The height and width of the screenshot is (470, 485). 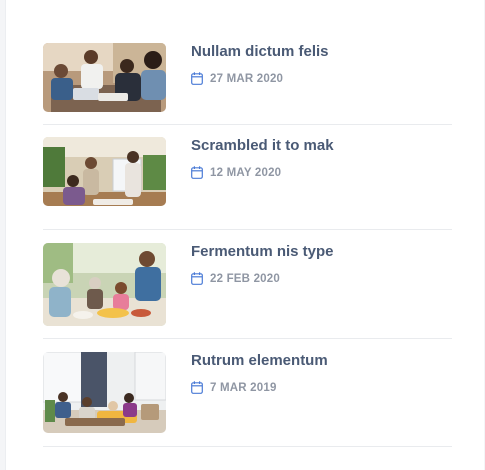 What do you see at coordinates (247, 78) in the screenshot?
I see `post-date: 27 MAR 2020` at bounding box center [247, 78].